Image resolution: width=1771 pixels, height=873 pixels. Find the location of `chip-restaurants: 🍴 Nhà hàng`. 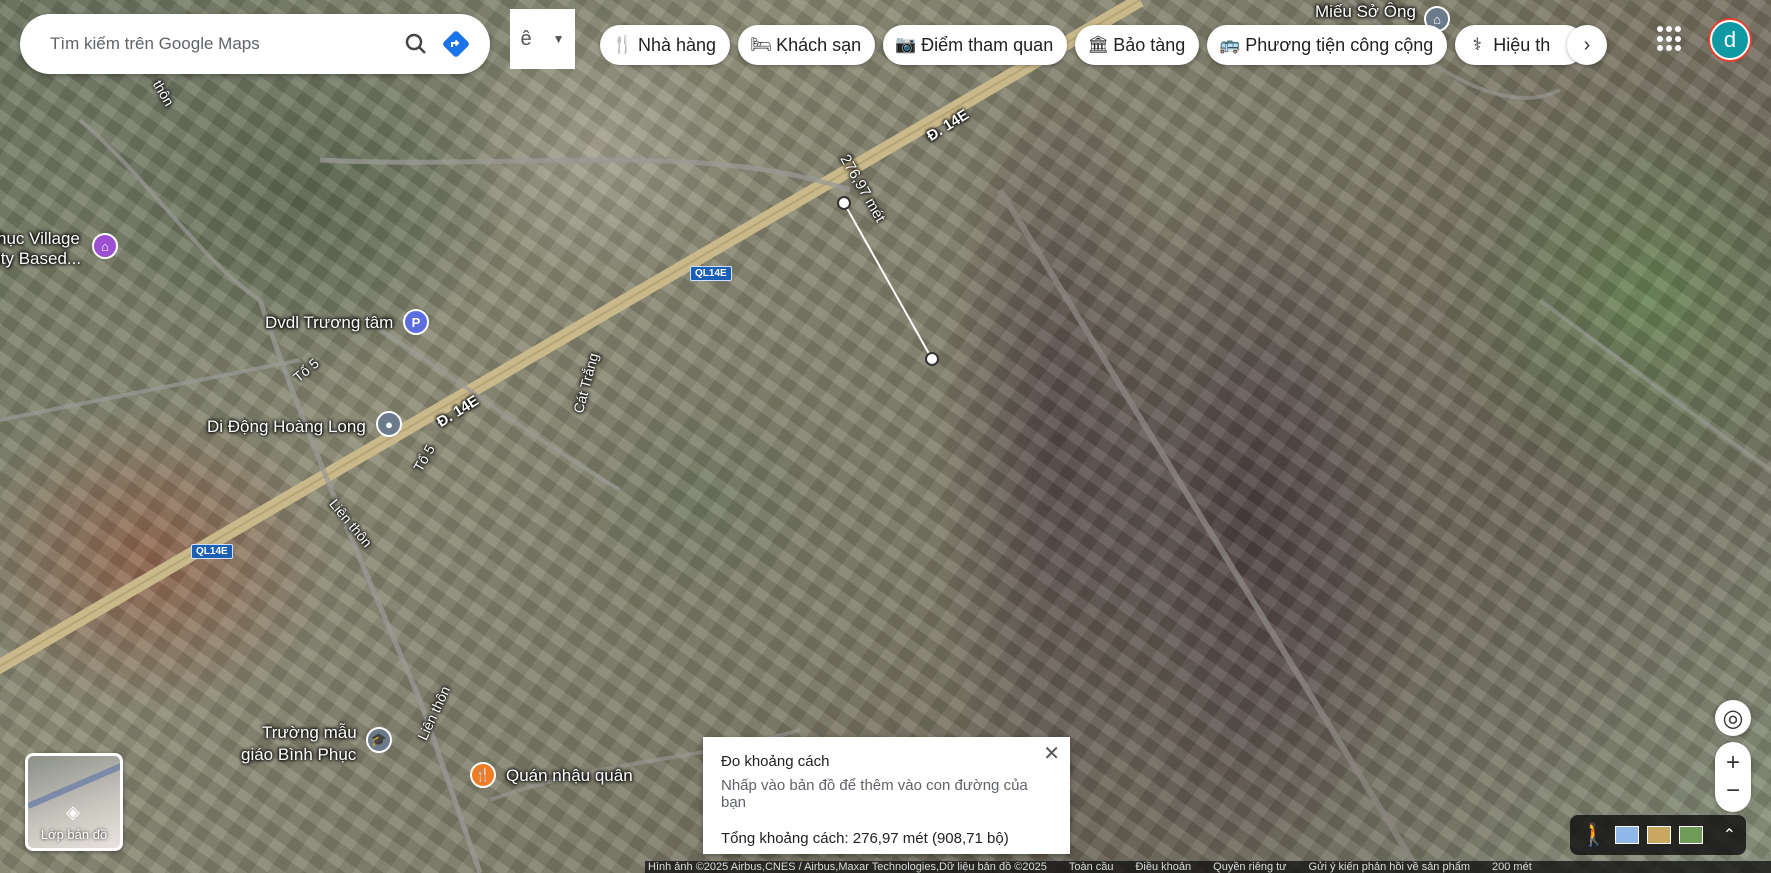

chip-restaurants: 🍴 Nhà hàng is located at coordinates (665, 45).